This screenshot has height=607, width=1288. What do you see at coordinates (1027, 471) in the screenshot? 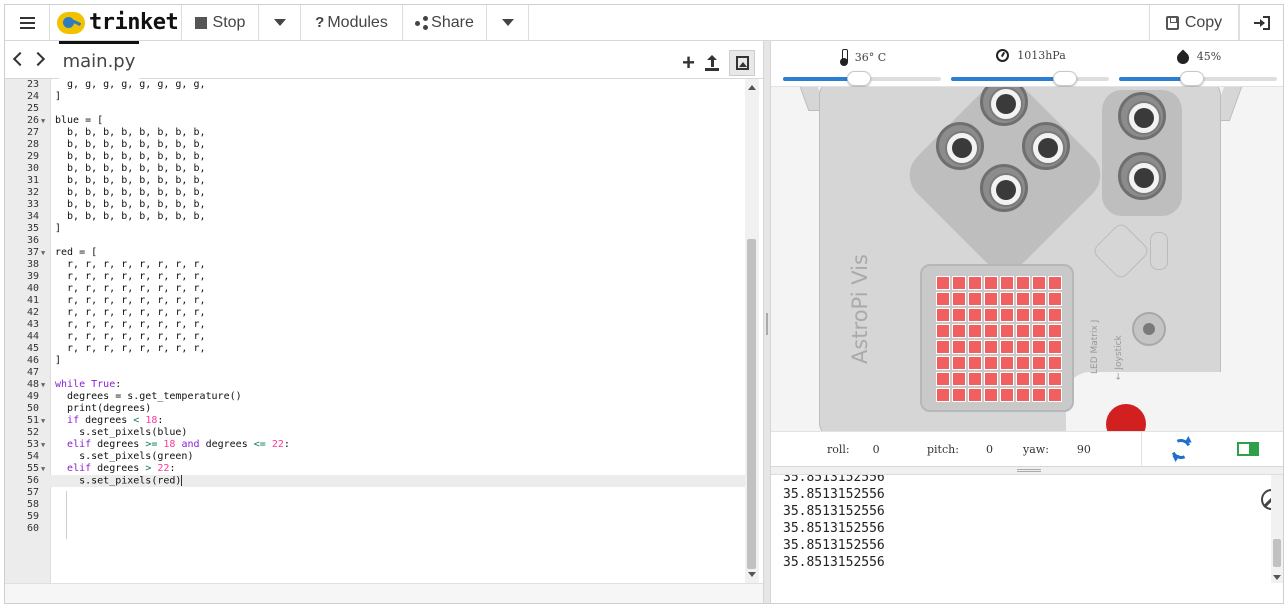
I see `console-resizer` at bounding box center [1027, 471].